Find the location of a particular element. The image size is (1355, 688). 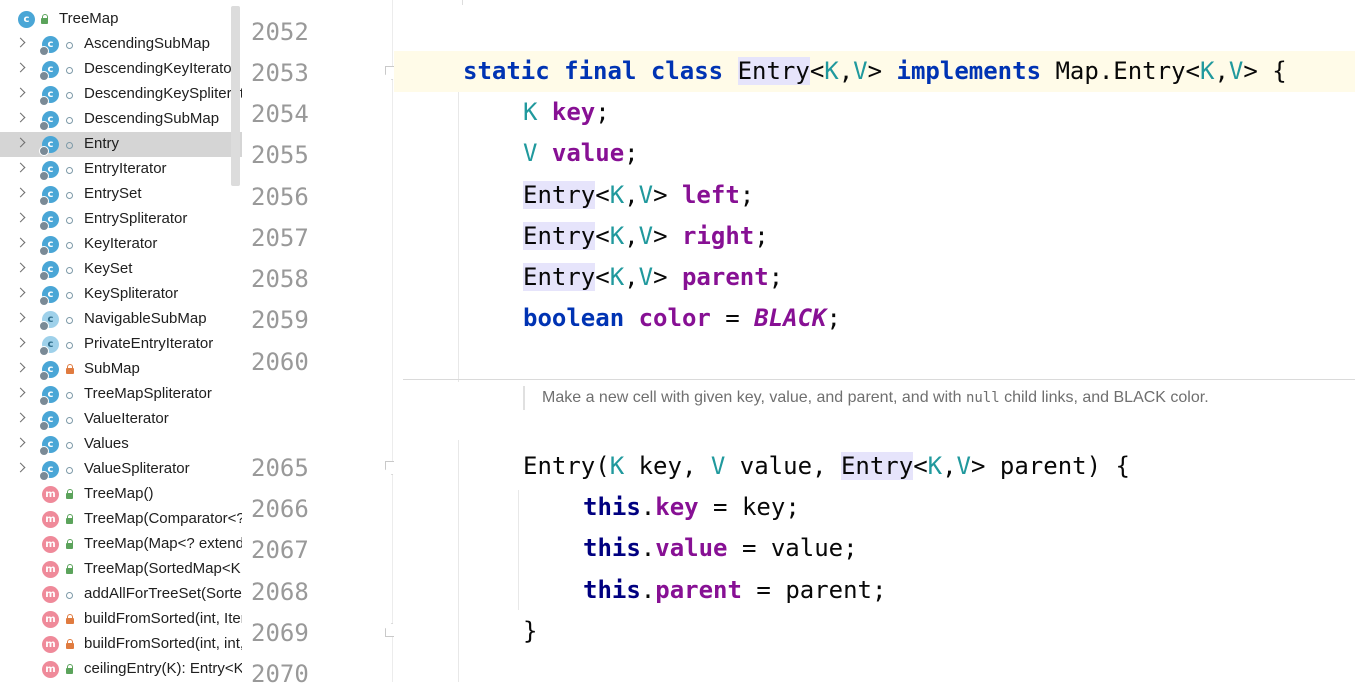

structure-class-item: c Values is located at coordinates (121, 444).